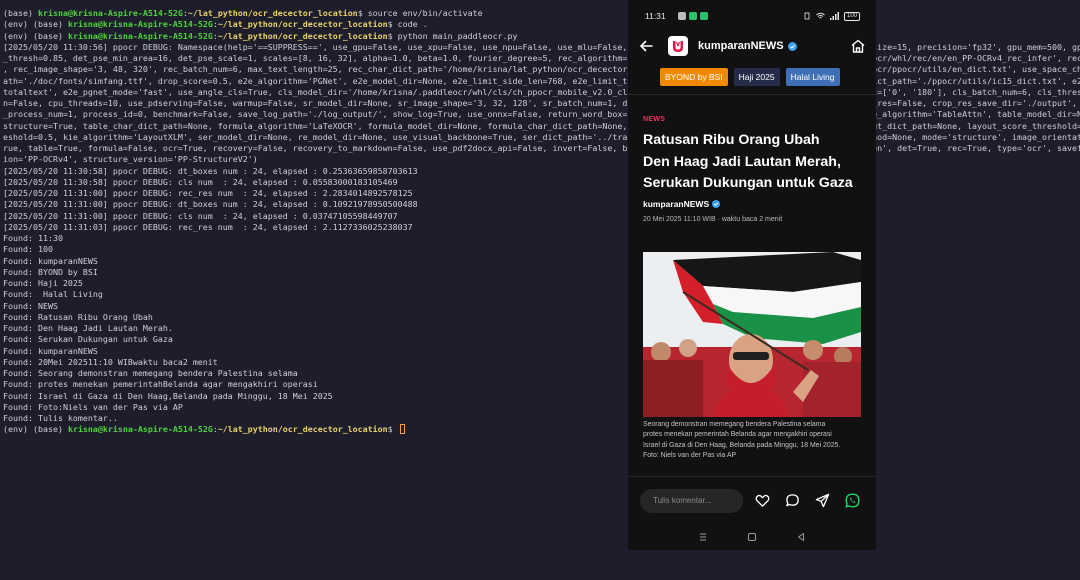  I want to click on battery-icon: 100, so click(851, 16).